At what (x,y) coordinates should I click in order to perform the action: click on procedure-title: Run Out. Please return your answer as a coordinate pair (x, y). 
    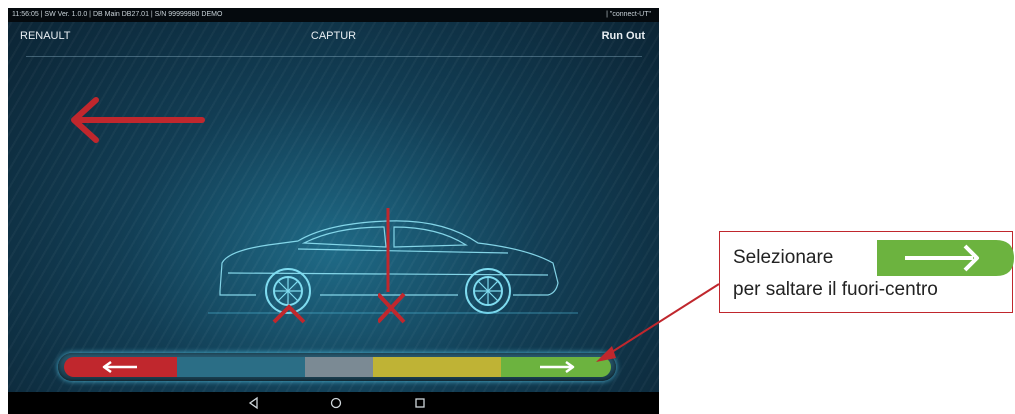
    Looking at the image, I should click on (623, 36).